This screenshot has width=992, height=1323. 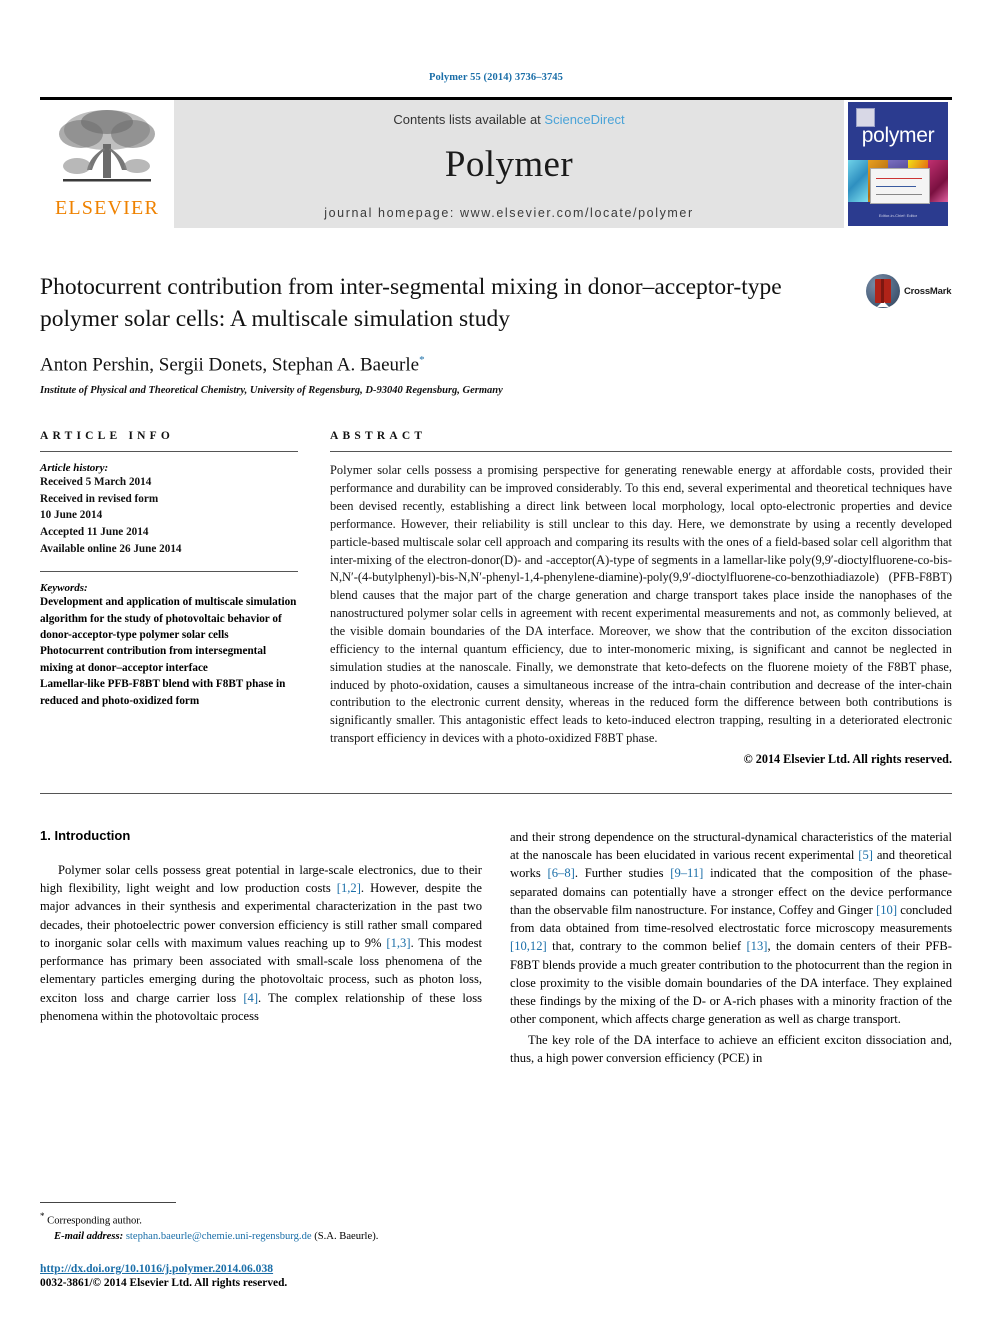 What do you see at coordinates (96, 482) in the screenshot?
I see `history-item: Received 5 March 2014` at bounding box center [96, 482].